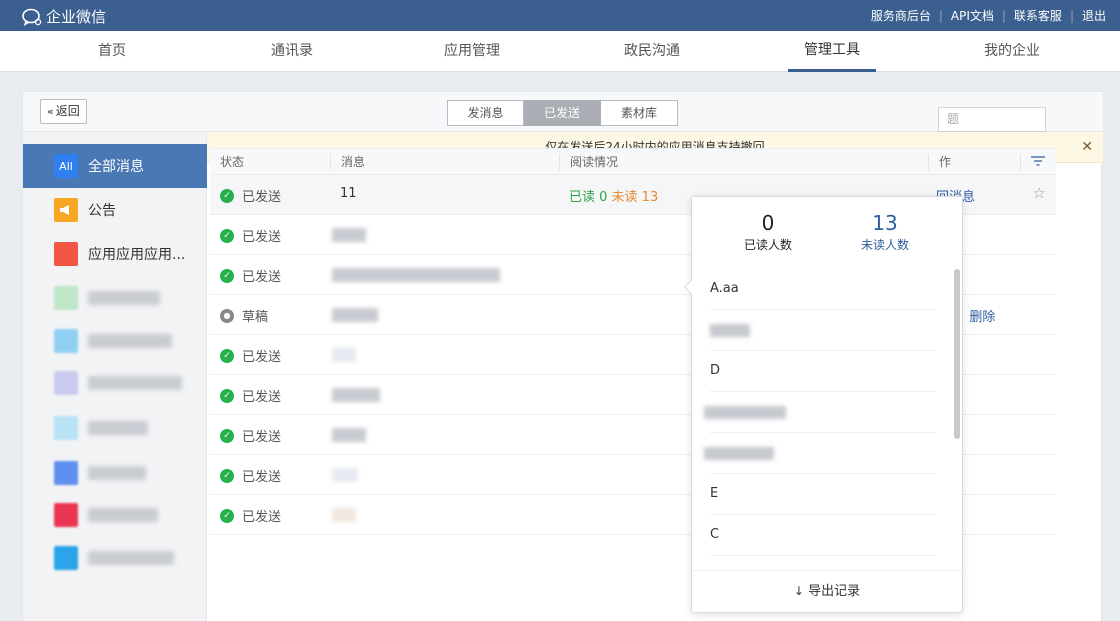 The image size is (1120, 621). Describe the element at coordinates (32, 17) in the screenshot. I see `wework-logo-icon` at that location.